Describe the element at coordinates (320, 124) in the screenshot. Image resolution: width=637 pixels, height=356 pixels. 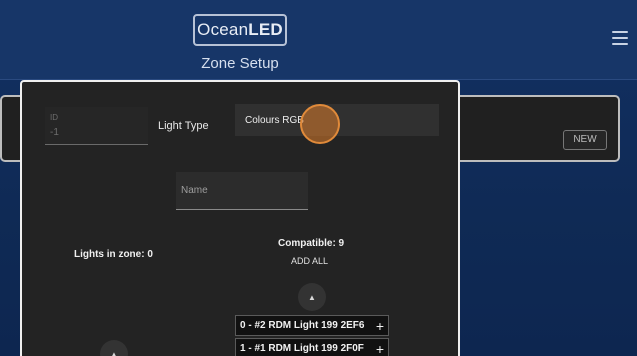
I see `touch-indicator` at that location.